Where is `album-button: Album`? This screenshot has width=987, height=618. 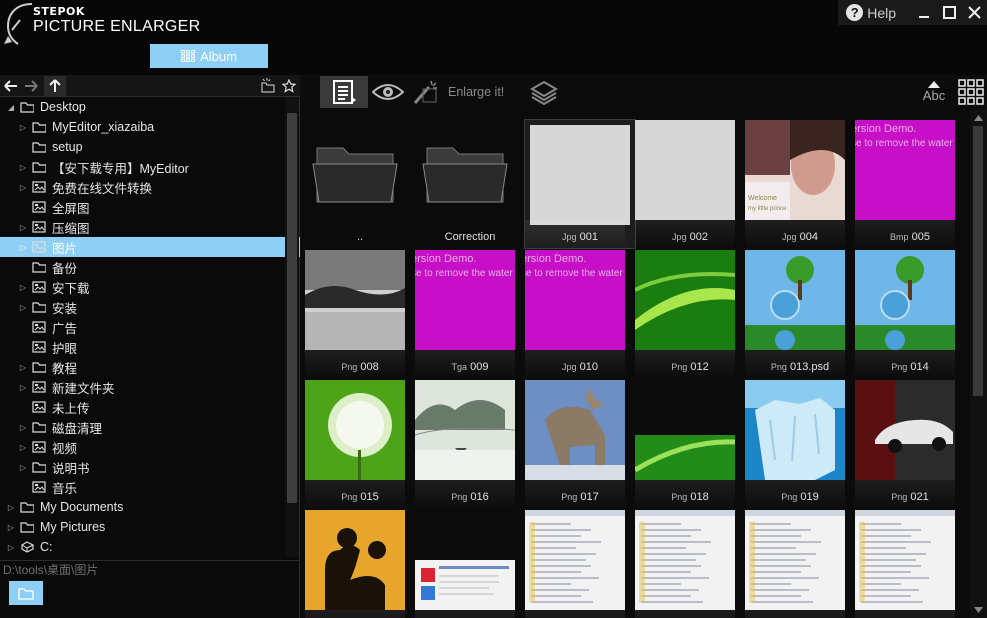
album-button: Album is located at coordinates (209, 56).